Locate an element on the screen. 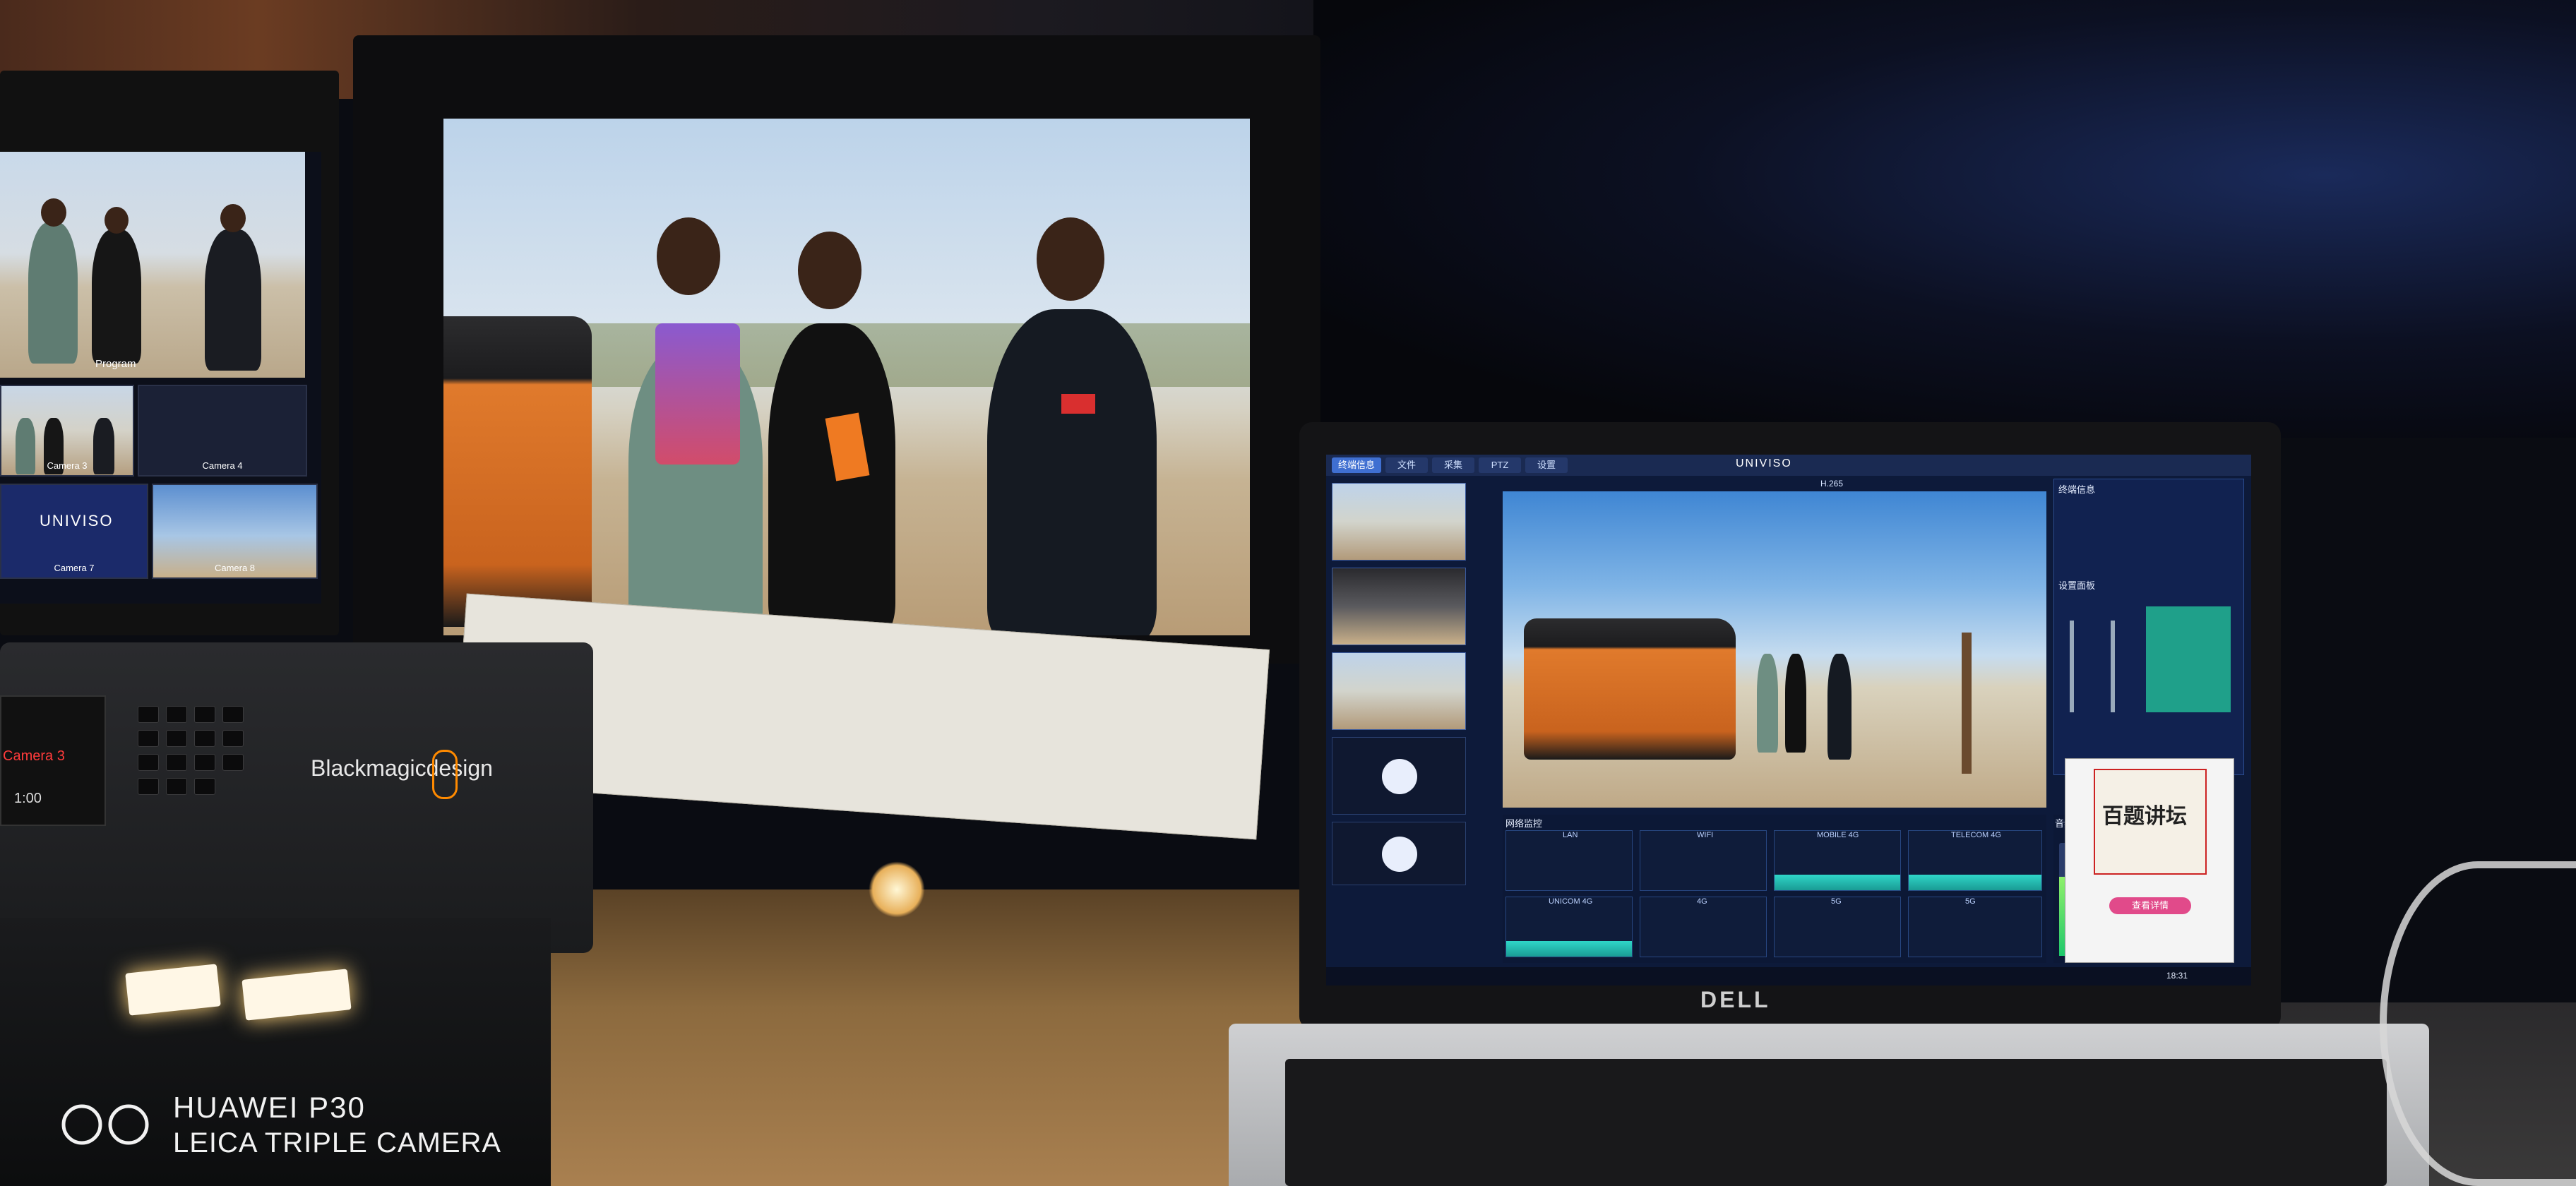 This screenshot has width=2576, height=1186. video-preview is located at coordinates (1774, 650).